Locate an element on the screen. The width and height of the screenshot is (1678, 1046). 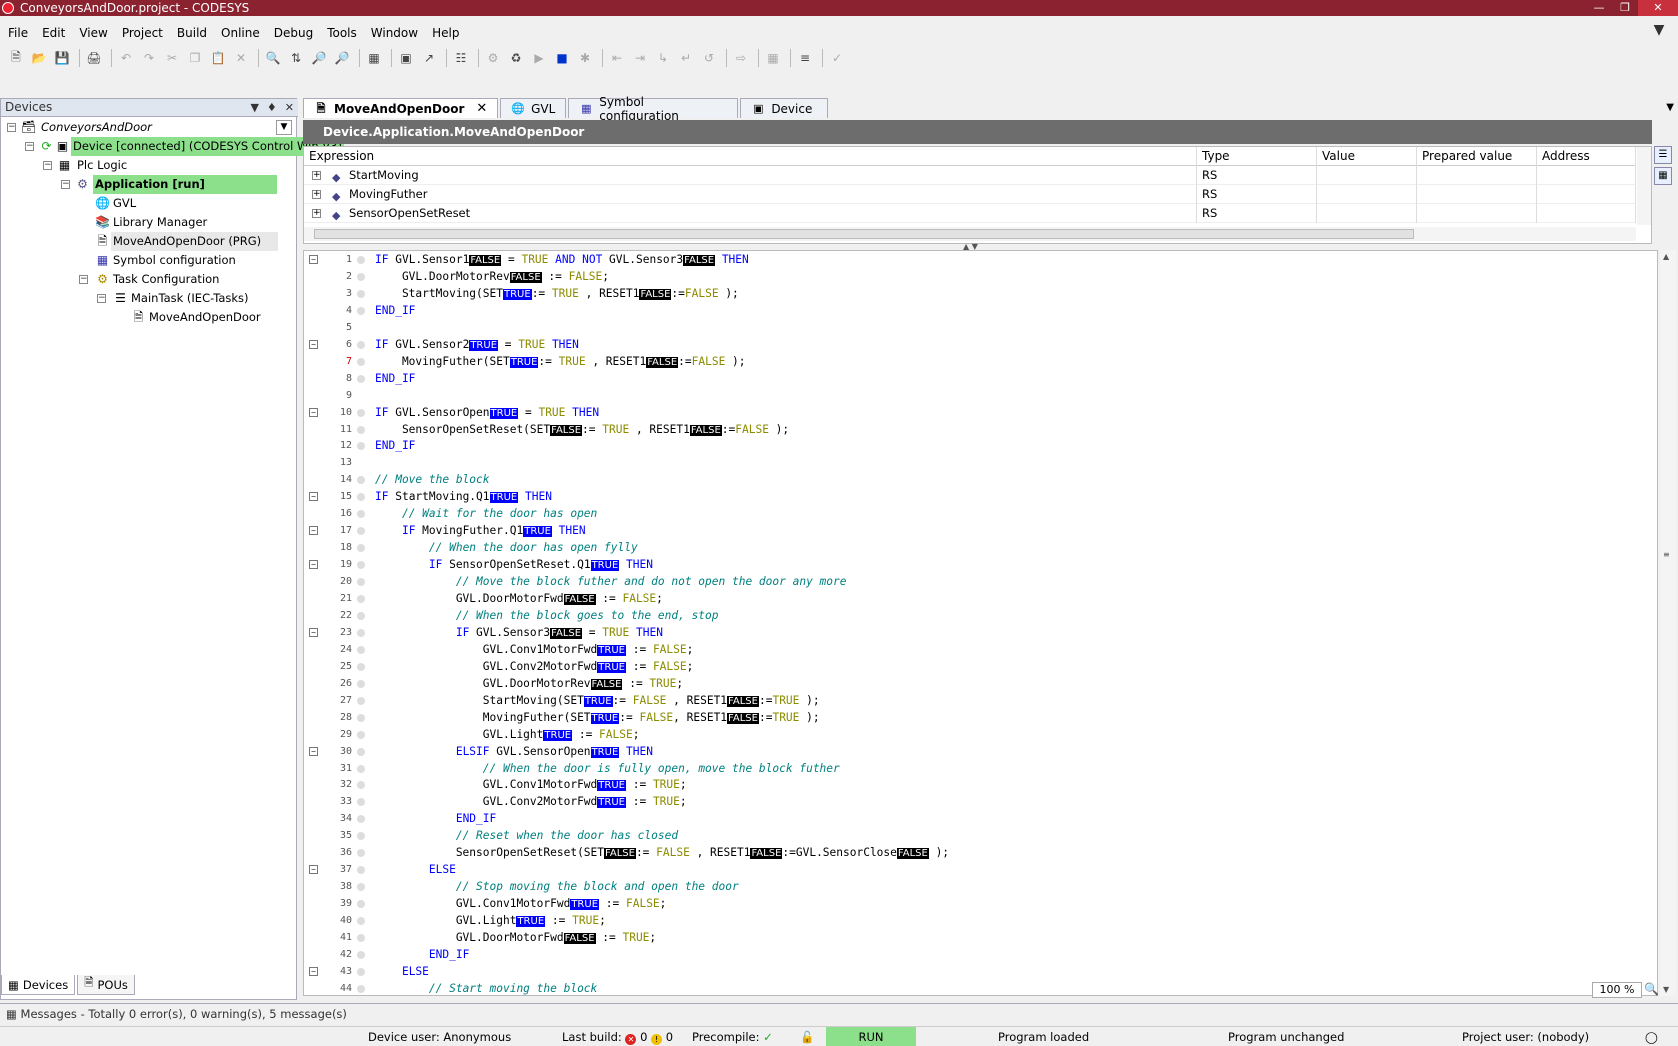
login-icon: ⚙ is located at coordinates (493, 58).